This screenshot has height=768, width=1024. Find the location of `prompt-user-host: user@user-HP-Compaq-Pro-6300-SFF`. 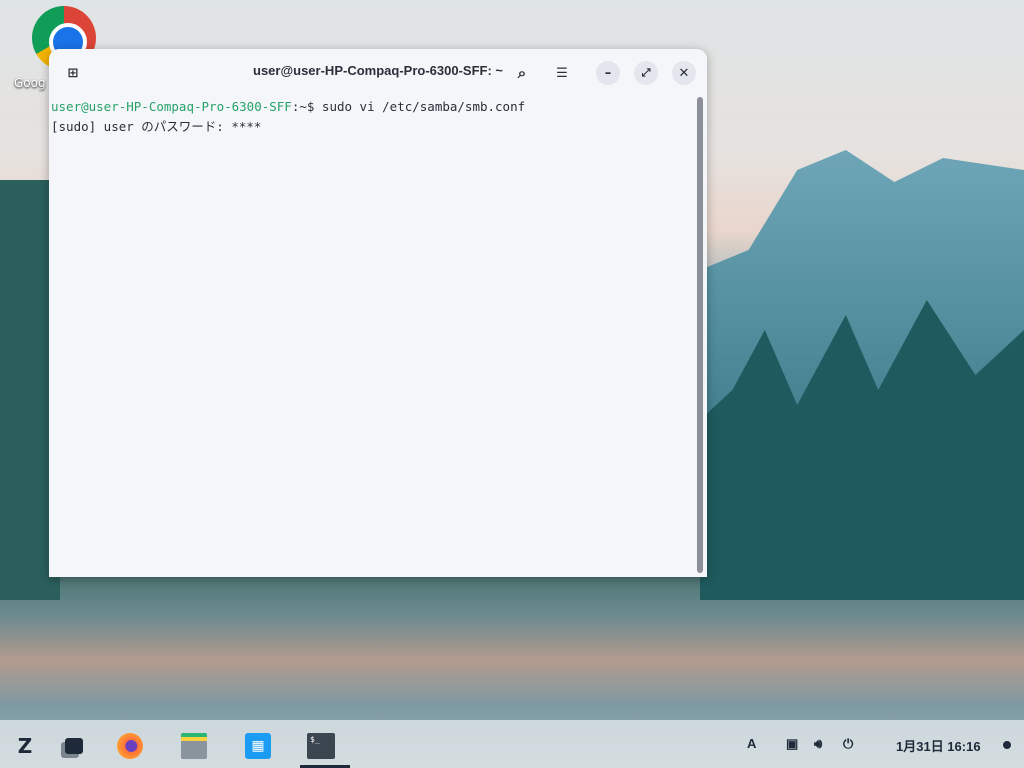

prompt-user-host: user@user-HP-Compaq-Pro-6300-SFF is located at coordinates (171, 106).